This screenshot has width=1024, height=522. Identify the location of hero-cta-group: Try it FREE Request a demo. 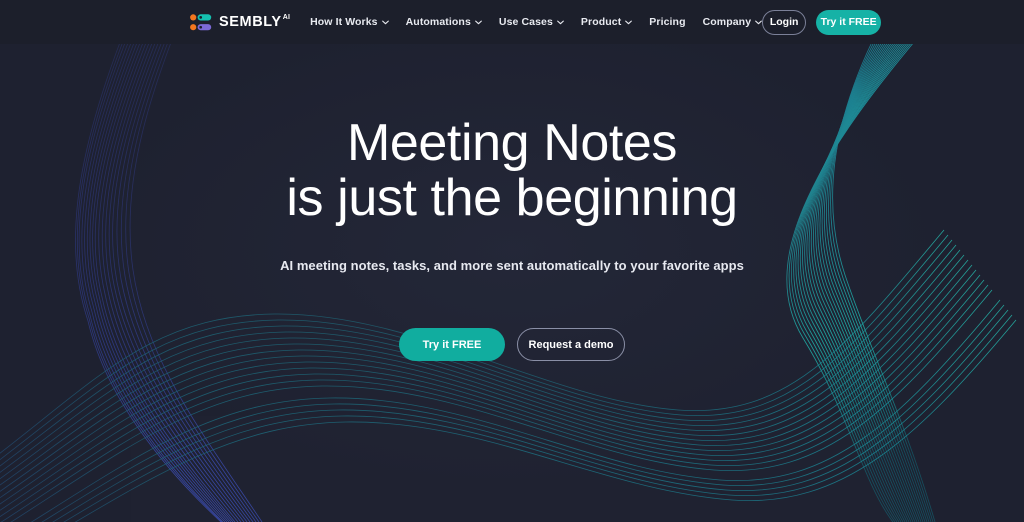
(512, 345).